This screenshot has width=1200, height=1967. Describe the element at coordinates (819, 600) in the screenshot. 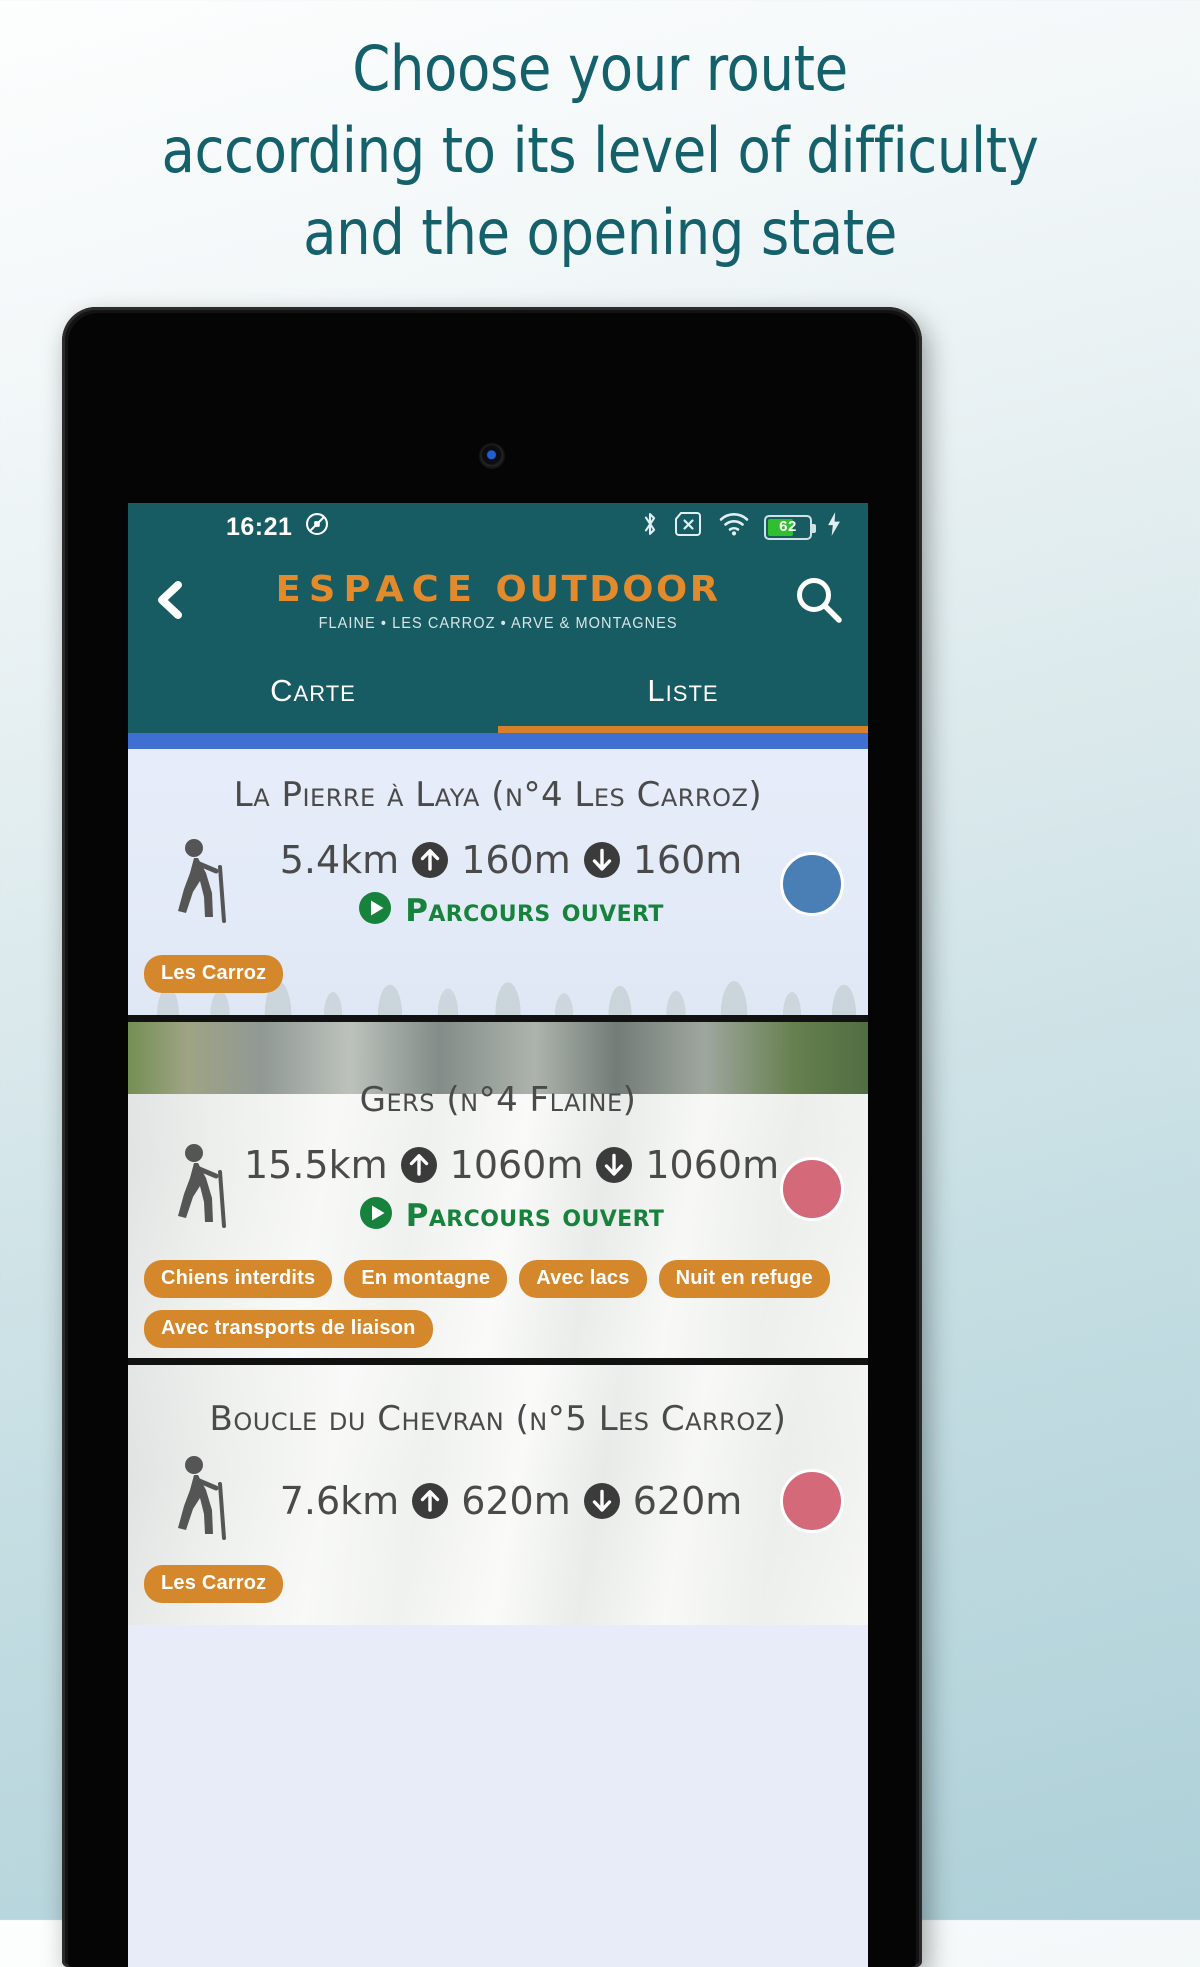

I see `search-icon` at that location.